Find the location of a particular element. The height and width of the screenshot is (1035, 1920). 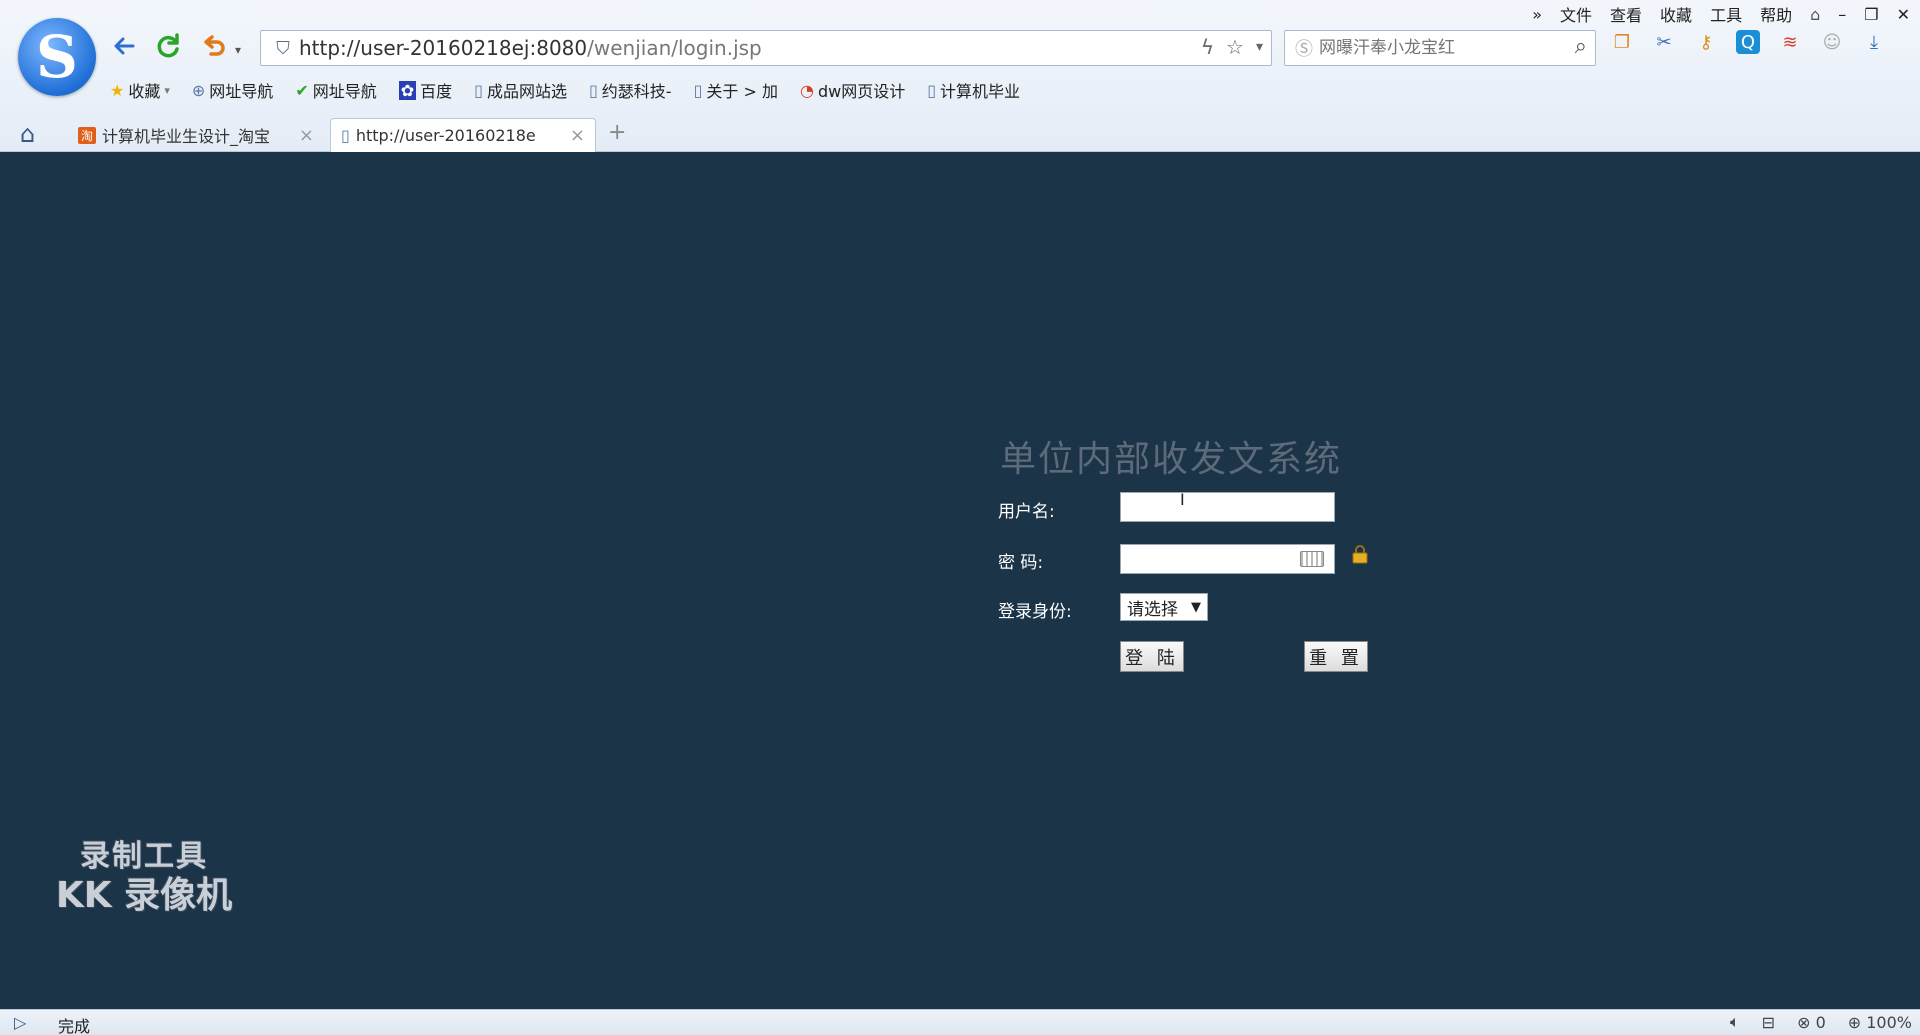

adblock-icon: ⊗ is located at coordinates (1804, 1022).